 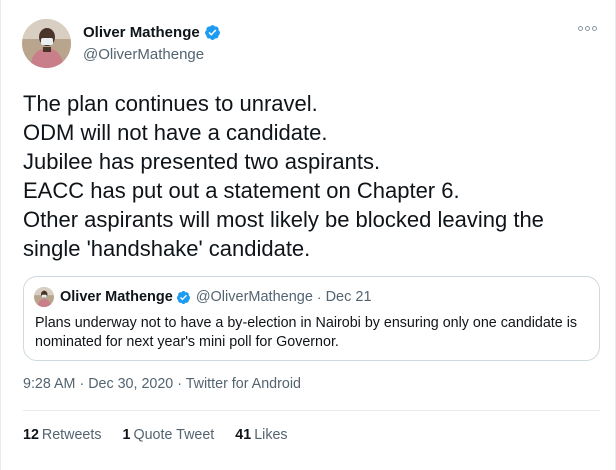 I want to click on tweet-text-line: Jubilee has presented two aspirants., so click(x=202, y=161).